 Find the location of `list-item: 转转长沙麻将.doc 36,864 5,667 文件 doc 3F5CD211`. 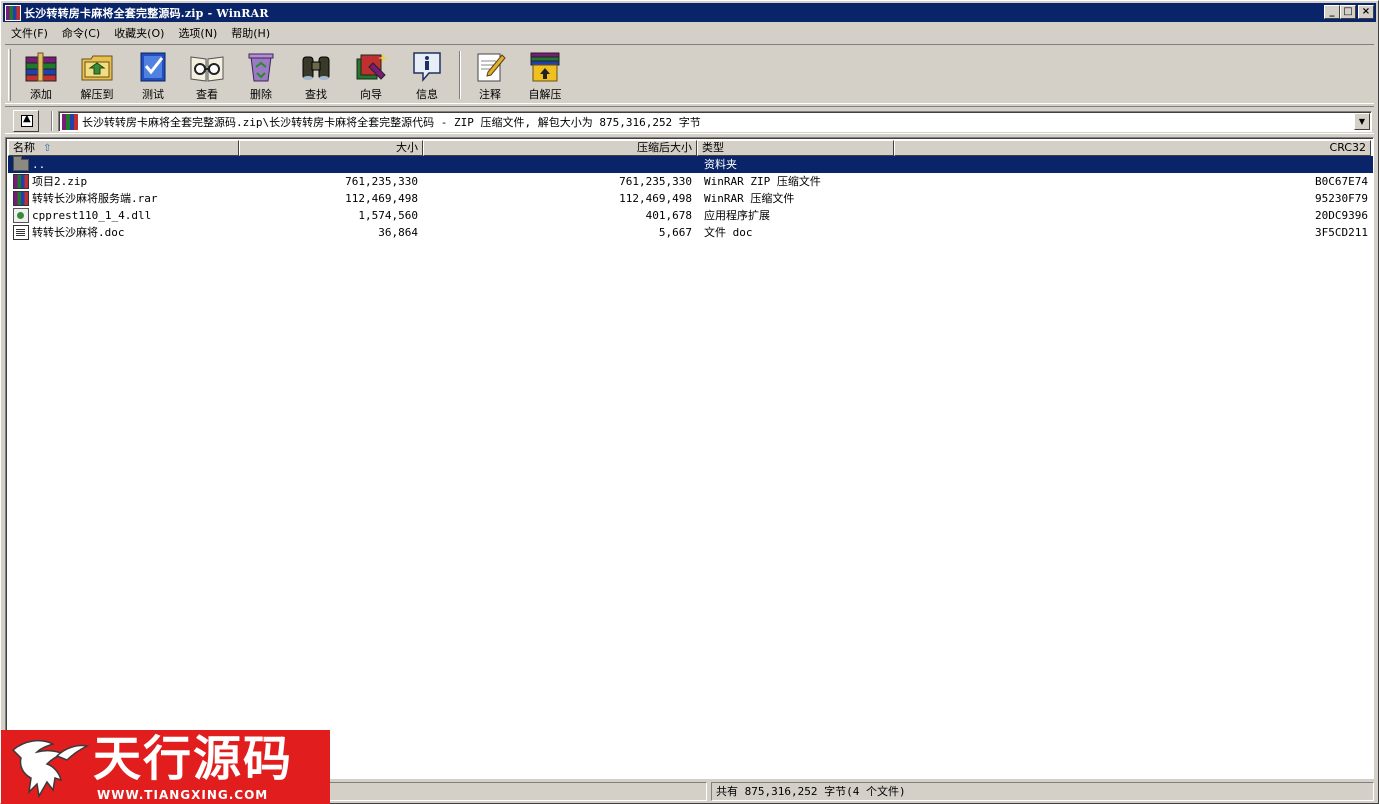

list-item: 转转长沙麻将.doc 36,864 5,667 文件 doc 3F5CD211 is located at coordinates (690, 232).